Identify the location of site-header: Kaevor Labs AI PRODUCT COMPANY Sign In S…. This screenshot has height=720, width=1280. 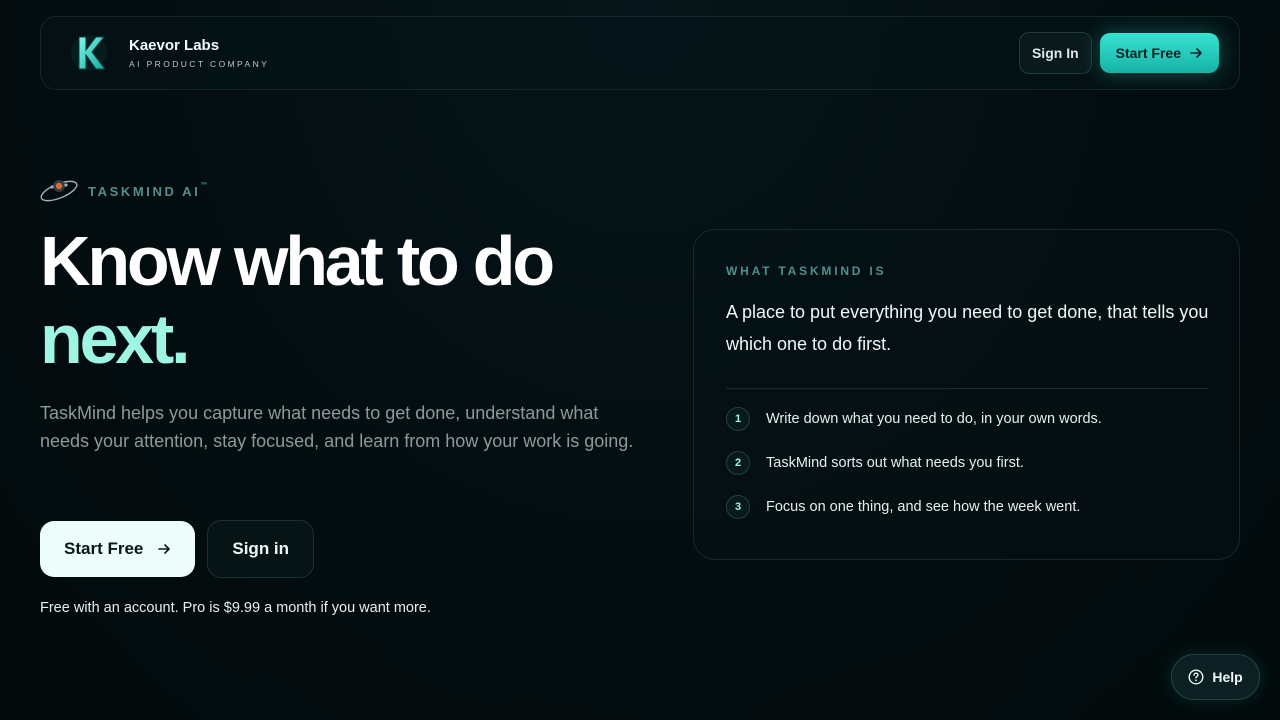
(640, 53).